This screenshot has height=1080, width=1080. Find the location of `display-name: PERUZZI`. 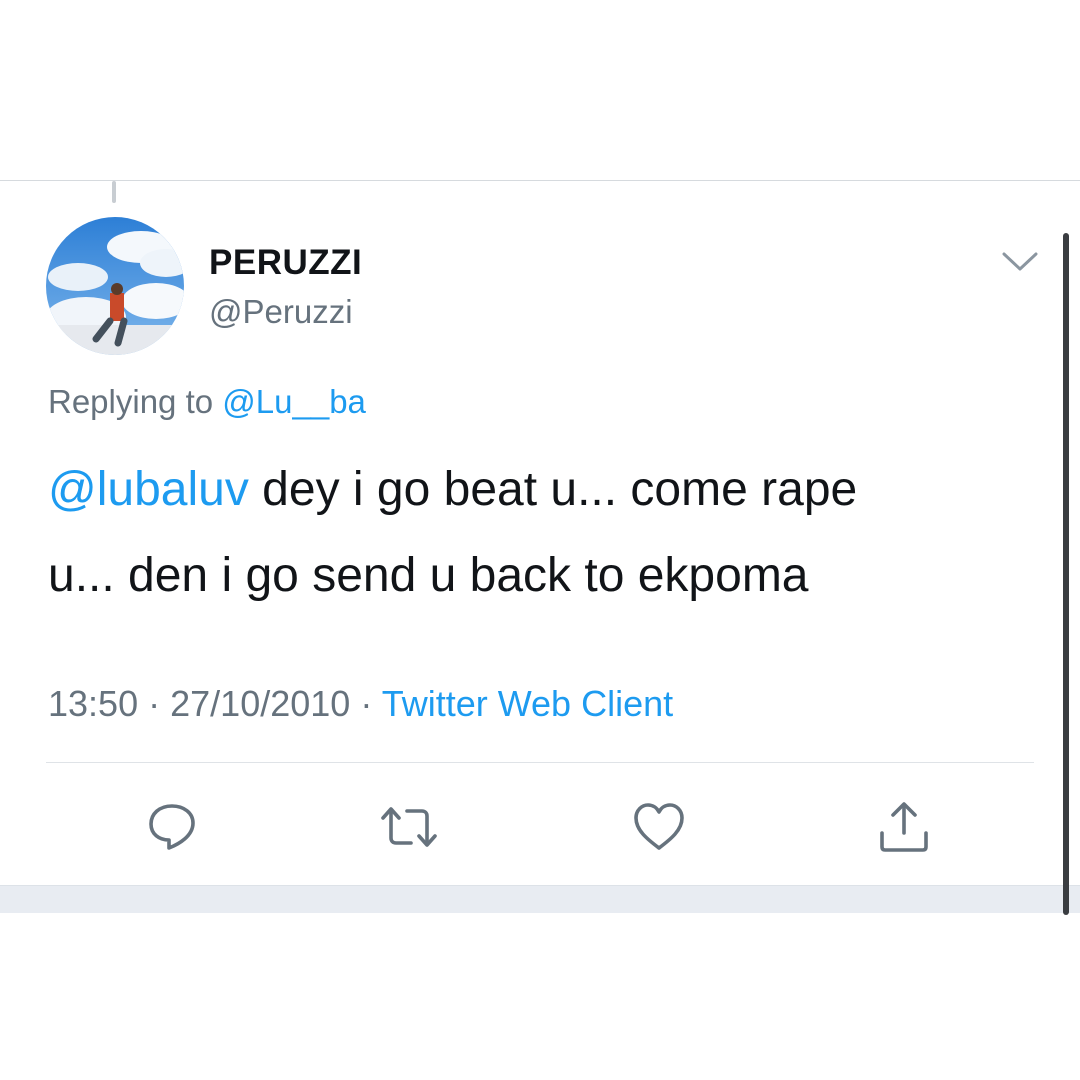

display-name: PERUZZI is located at coordinates (285, 263).